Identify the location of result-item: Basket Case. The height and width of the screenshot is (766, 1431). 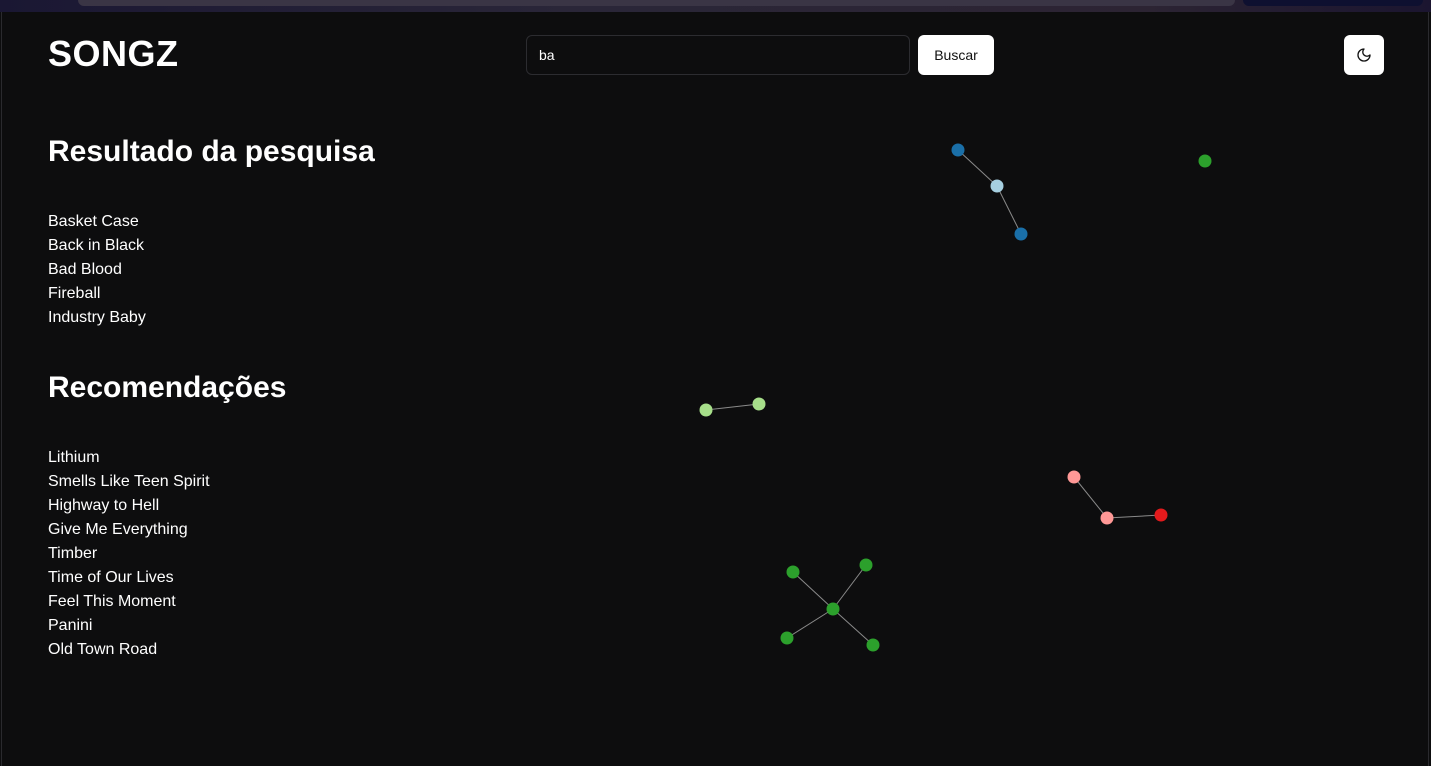
(97, 222).